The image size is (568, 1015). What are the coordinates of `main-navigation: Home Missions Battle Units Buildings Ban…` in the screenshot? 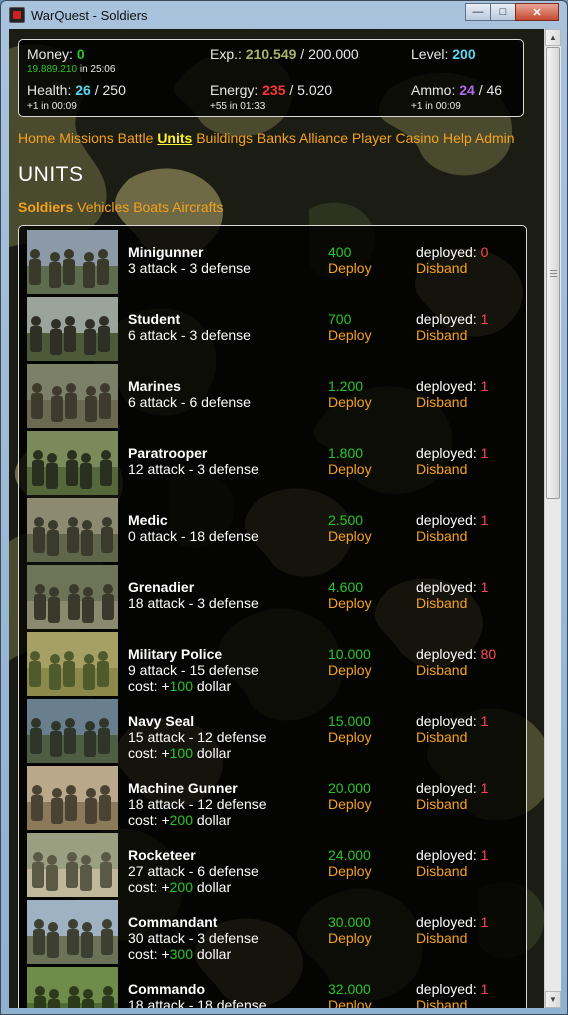 It's located at (266, 138).